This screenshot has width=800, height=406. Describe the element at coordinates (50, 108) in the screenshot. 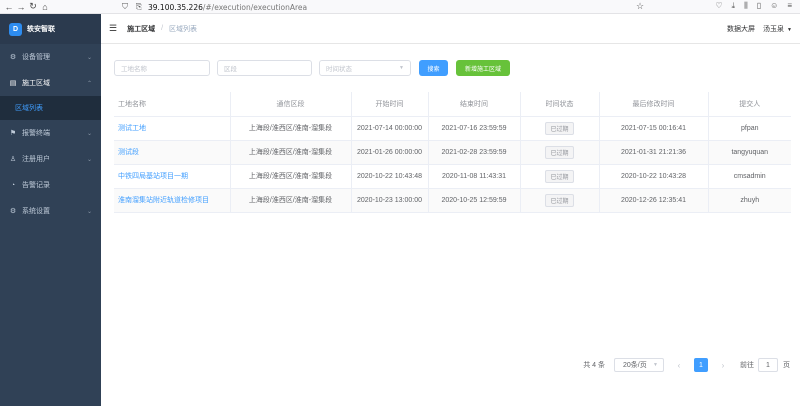

I see `sidebar-item-area-list: 区域列表` at that location.